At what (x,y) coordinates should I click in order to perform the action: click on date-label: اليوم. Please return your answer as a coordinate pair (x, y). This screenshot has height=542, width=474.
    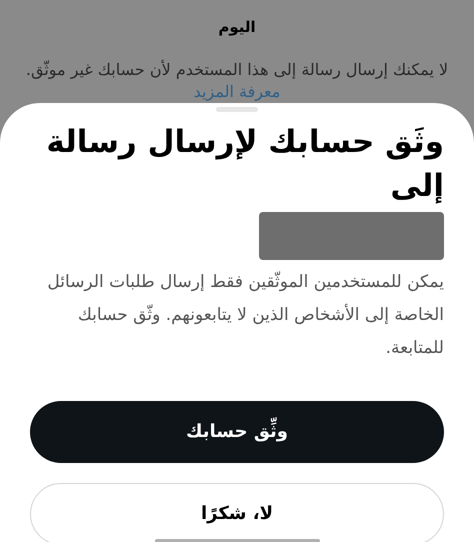
    Looking at the image, I should click on (237, 27).